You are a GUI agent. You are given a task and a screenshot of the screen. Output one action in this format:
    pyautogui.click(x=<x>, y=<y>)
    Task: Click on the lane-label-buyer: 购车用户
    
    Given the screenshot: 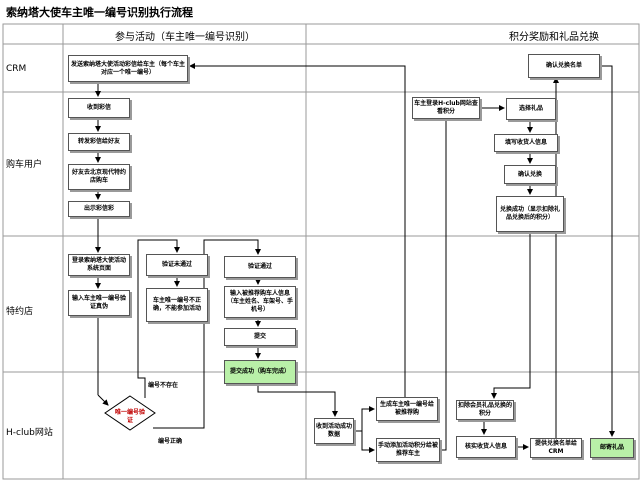 What is the action you would take?
    pyautogui.click(x=24, y=165)
    